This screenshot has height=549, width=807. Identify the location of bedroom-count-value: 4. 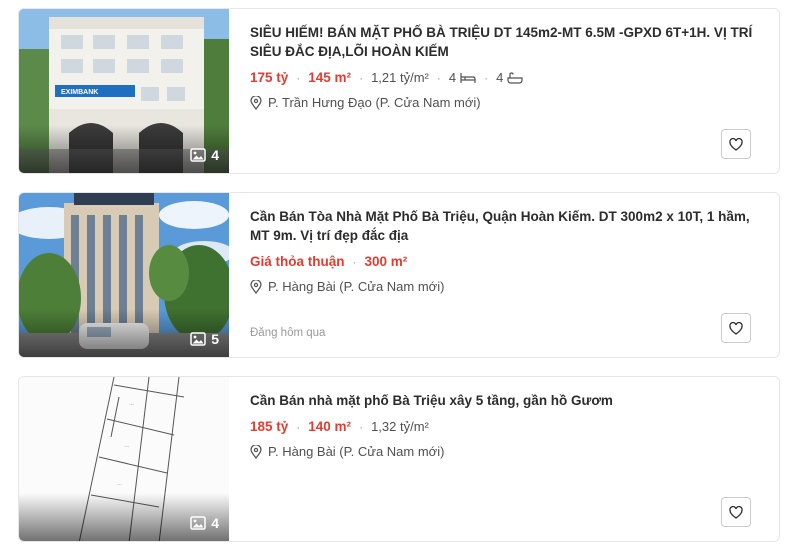
(452, 77).